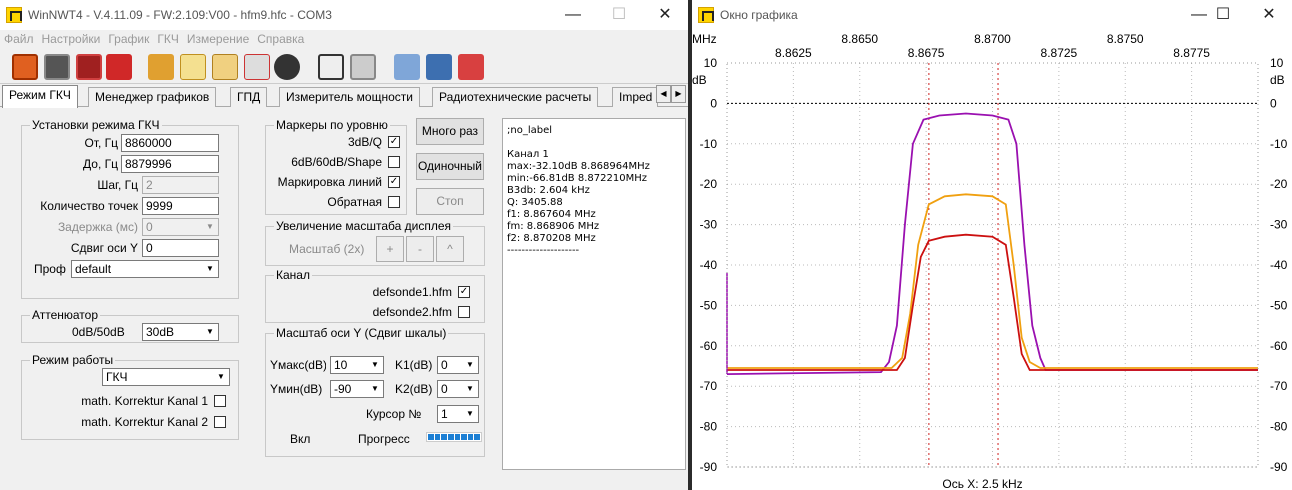  What do you see at coordinates (93, 269) in the screenshot?
I see `profile-value: default` at bounding box center [93, 269].